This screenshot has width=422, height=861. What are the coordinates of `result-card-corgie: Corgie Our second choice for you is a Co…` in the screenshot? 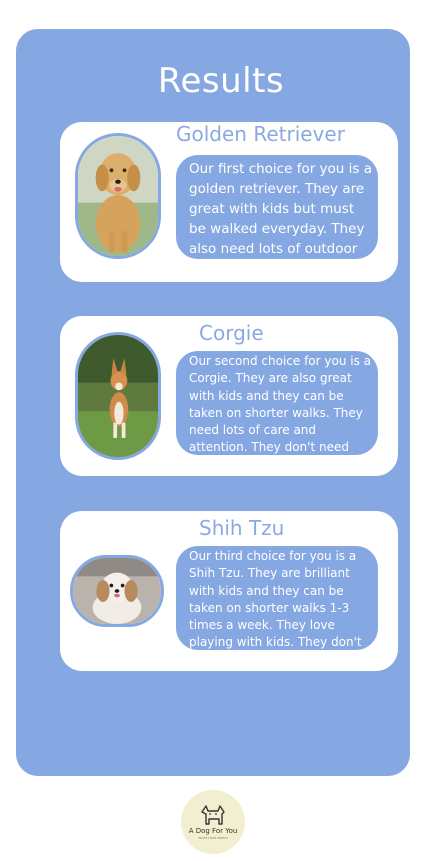 It's located at (229, 396).